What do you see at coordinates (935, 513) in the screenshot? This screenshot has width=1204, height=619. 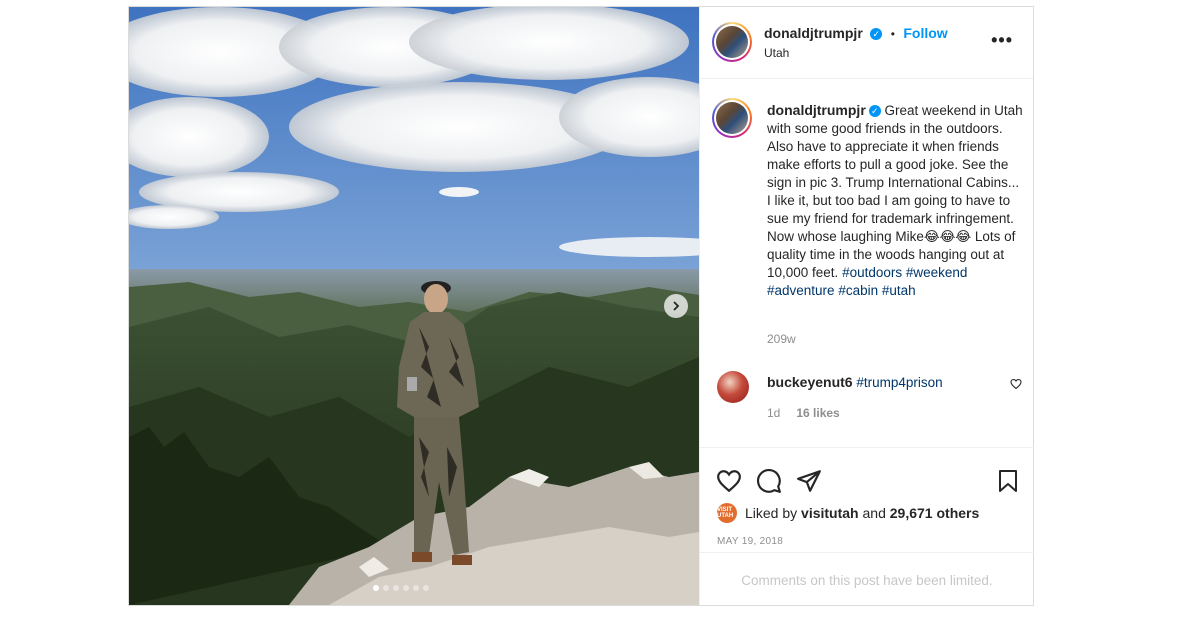 I see `likes-count: 29,671 others` at bounding box center [935, 513].